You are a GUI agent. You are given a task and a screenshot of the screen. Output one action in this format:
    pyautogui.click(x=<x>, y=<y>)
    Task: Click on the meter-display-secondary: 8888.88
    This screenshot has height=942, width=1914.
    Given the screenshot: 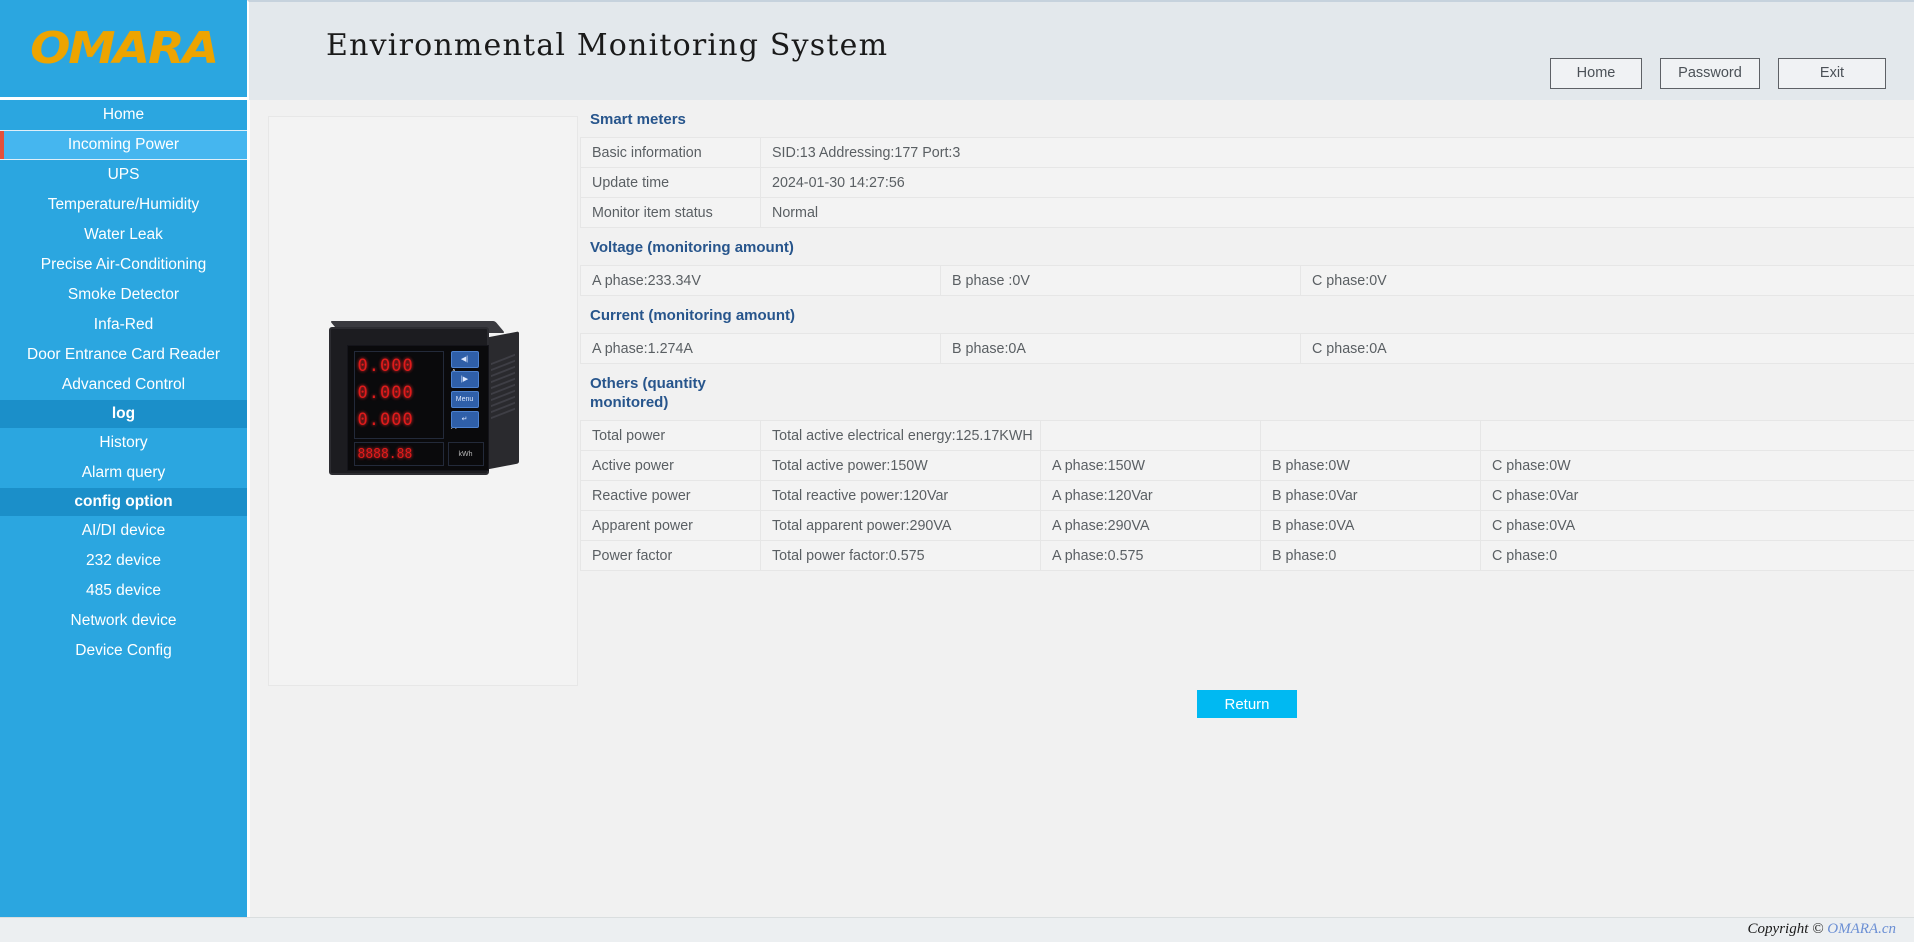 What is the action you would take?
    pyautogui.click(x=398, y=454)
    